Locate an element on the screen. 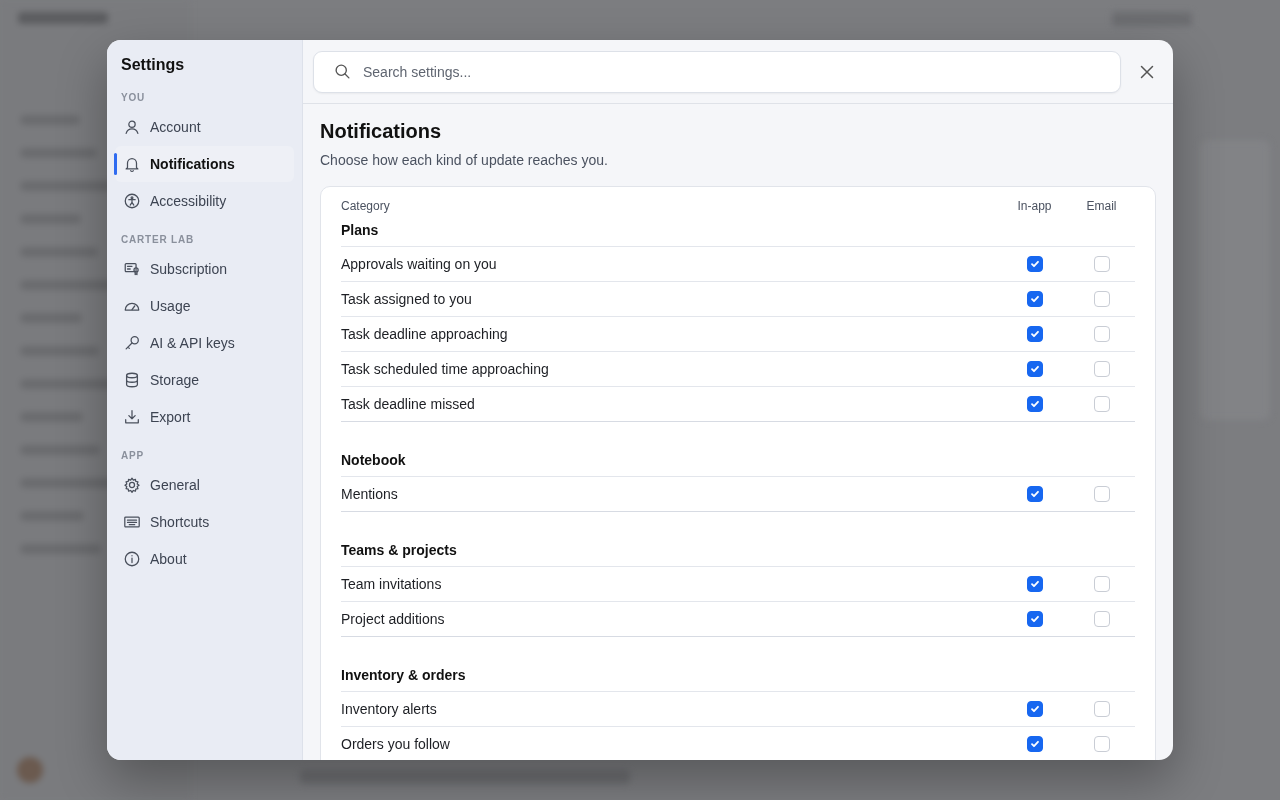 The width and height of the screenshot is (1280, 800). column-header: Email is located at coordinates (1101, 206).